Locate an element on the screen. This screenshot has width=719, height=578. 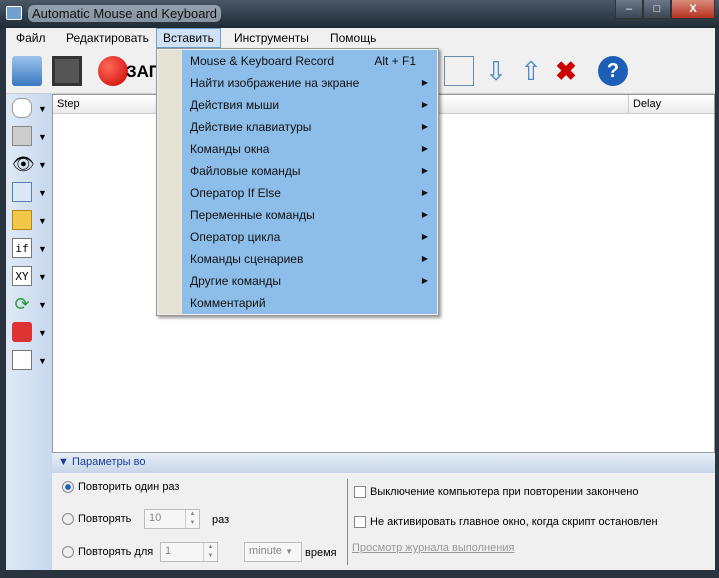
menu-item-label: Команды сценариев is located at coordinates (247, 259).